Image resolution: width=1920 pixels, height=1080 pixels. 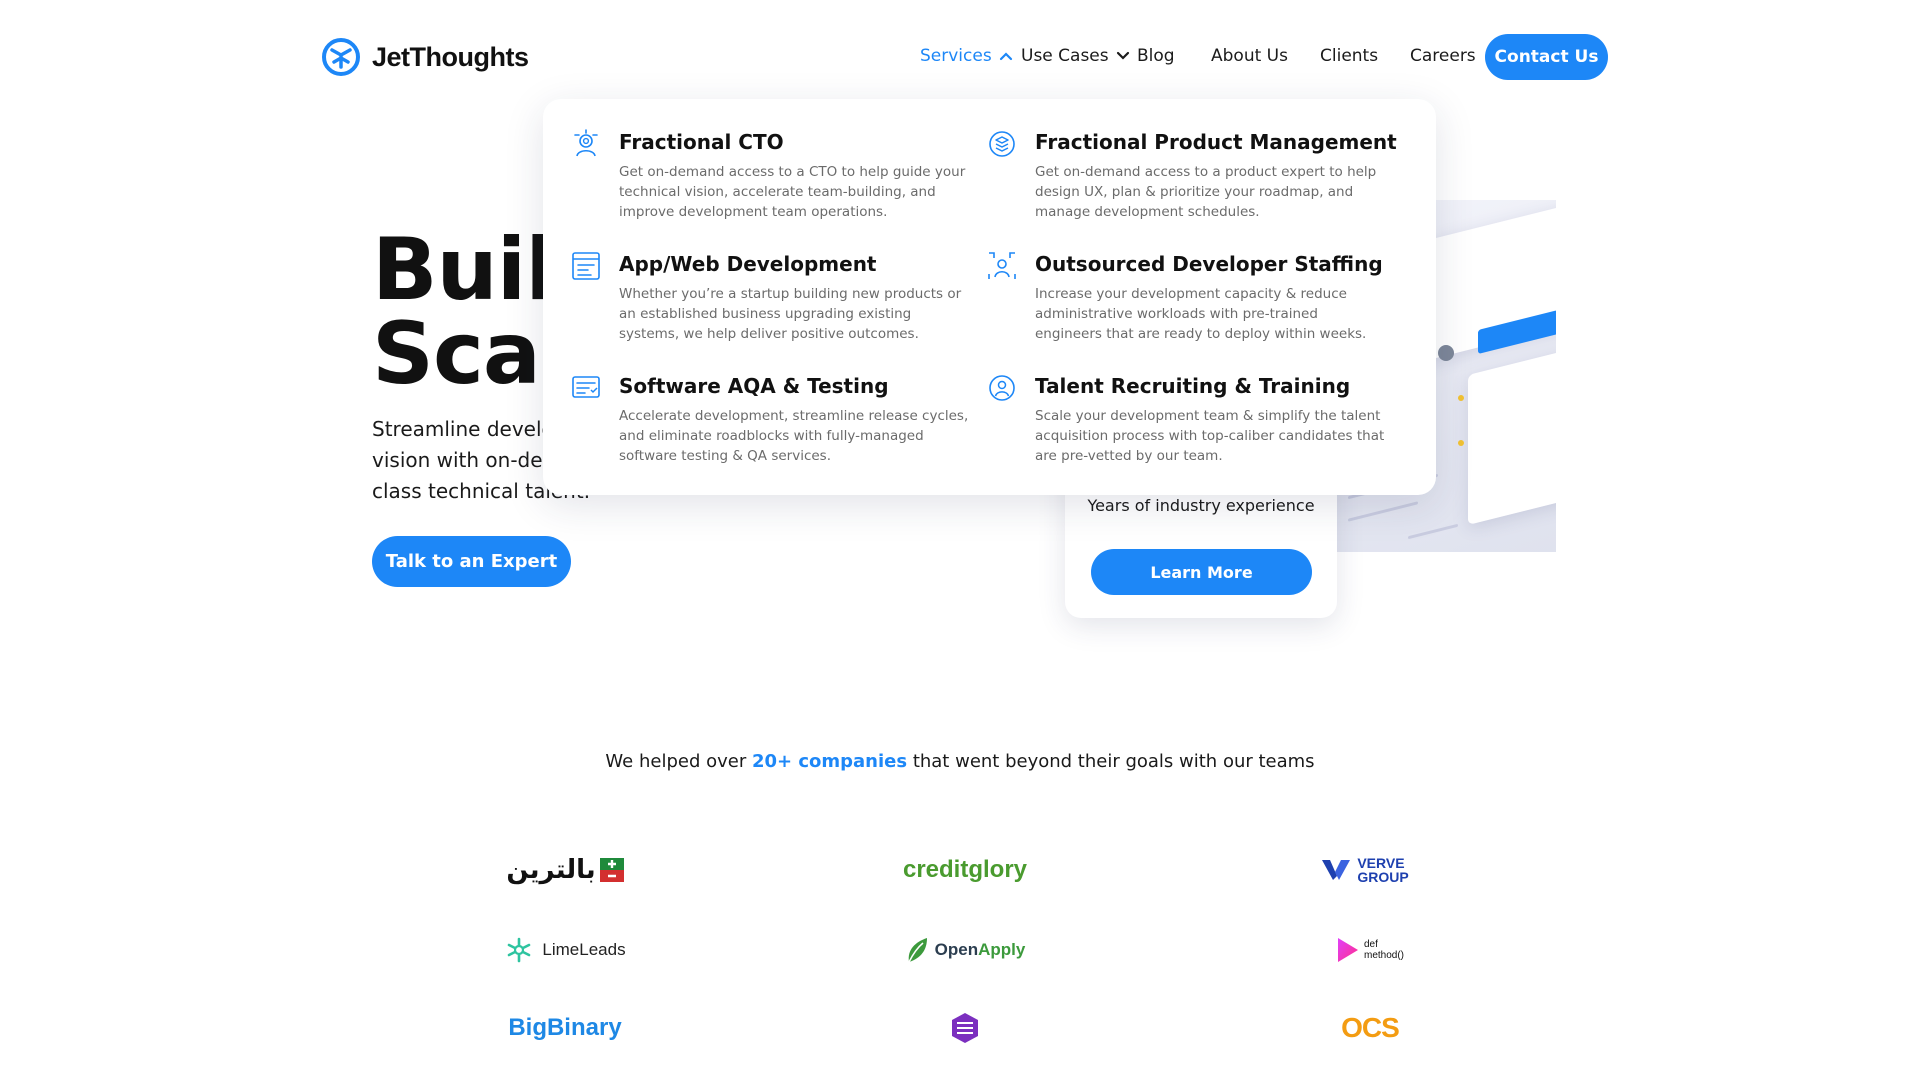 I want to click on recruiting-icon, so click(x=1002, y=388).